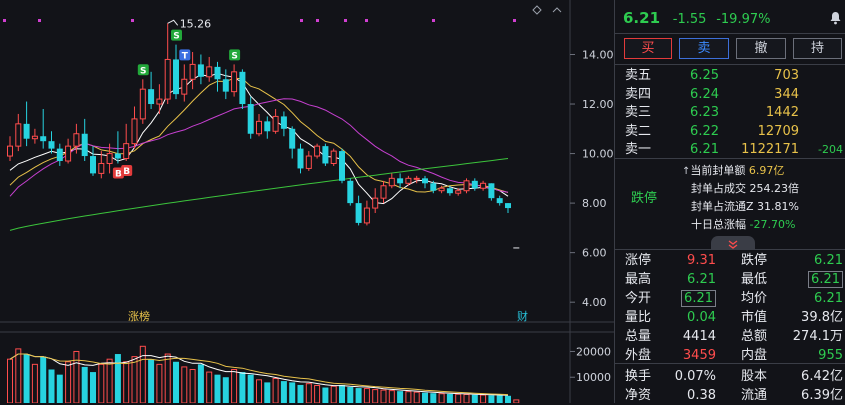  I want to click on price-tick-label: 8.00, so click(594, 203).